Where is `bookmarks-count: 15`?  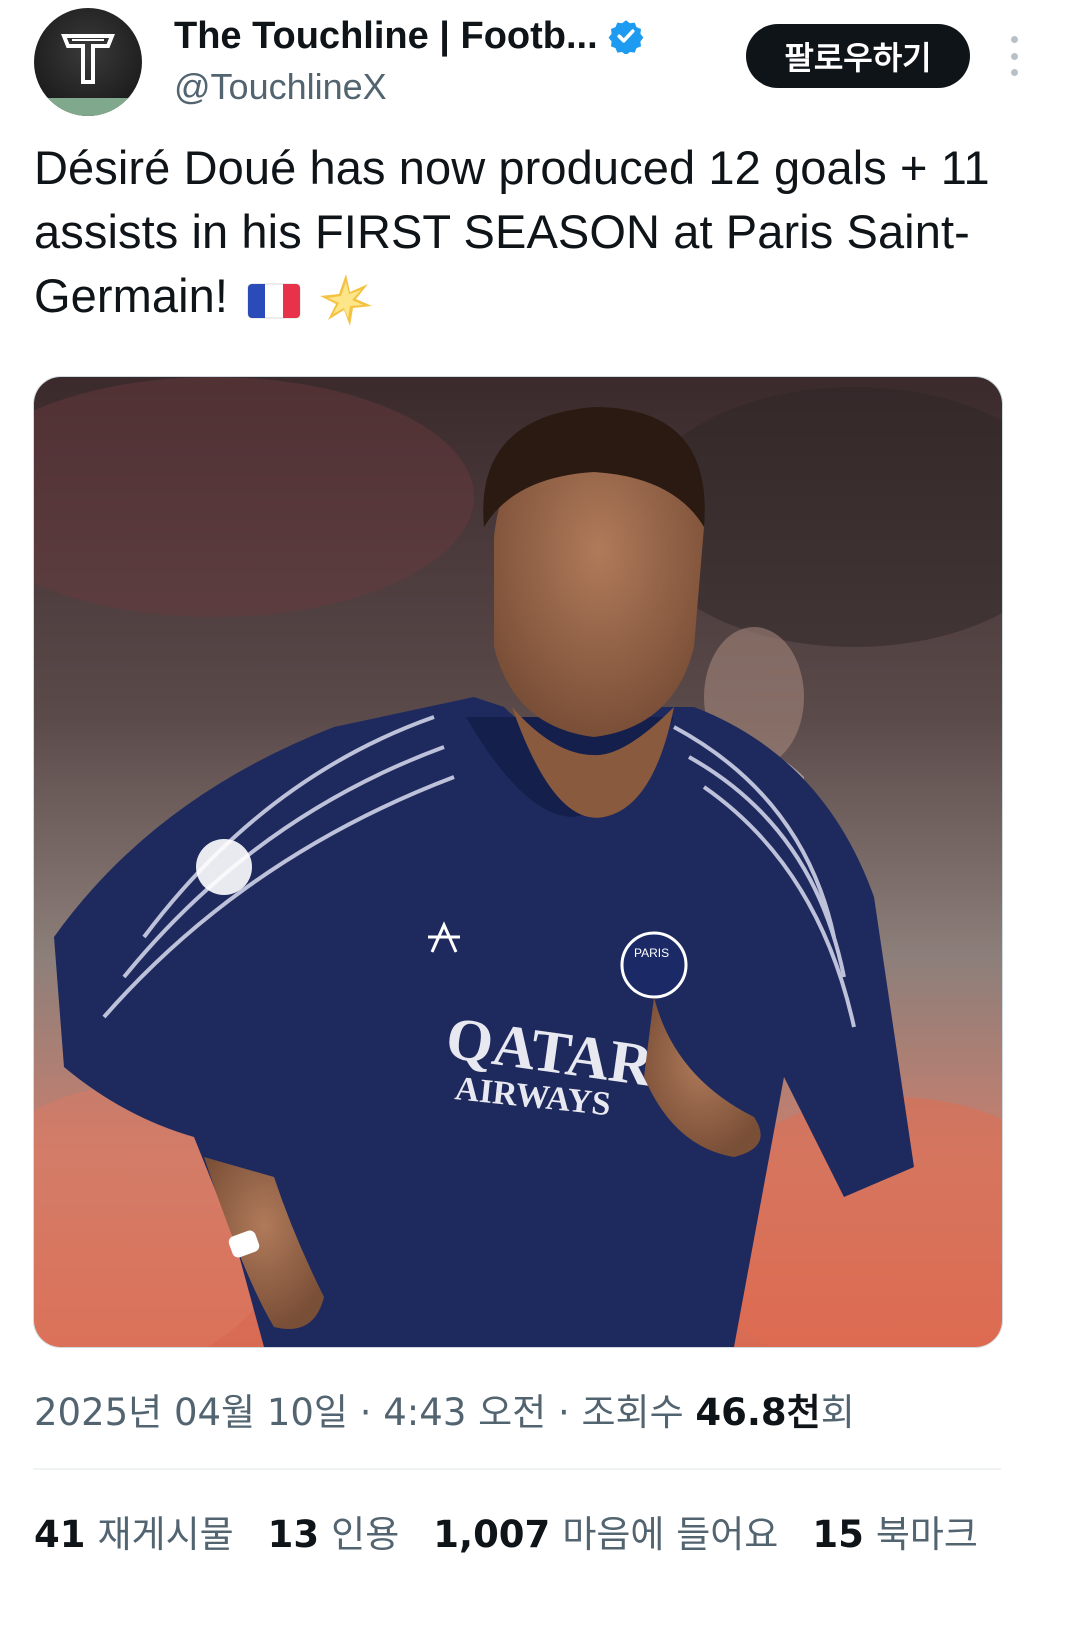 bookmarks-count: 15 is located at coordinates (838, 1534).